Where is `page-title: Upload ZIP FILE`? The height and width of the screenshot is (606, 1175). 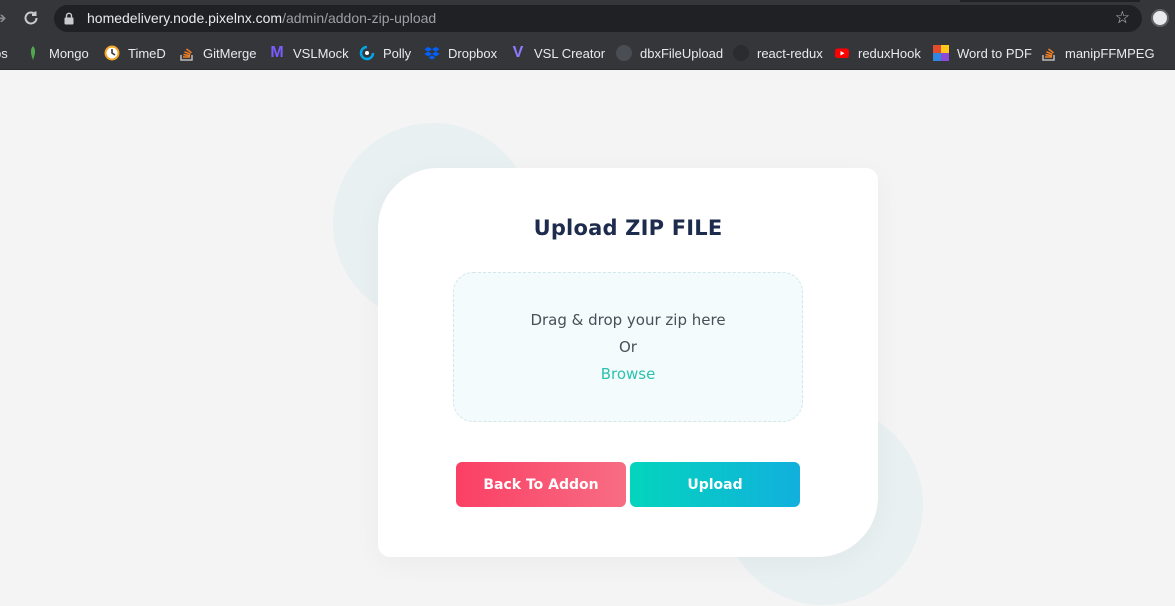
page-title: Upload ZIP FILE is located at coordinates (628, 228).